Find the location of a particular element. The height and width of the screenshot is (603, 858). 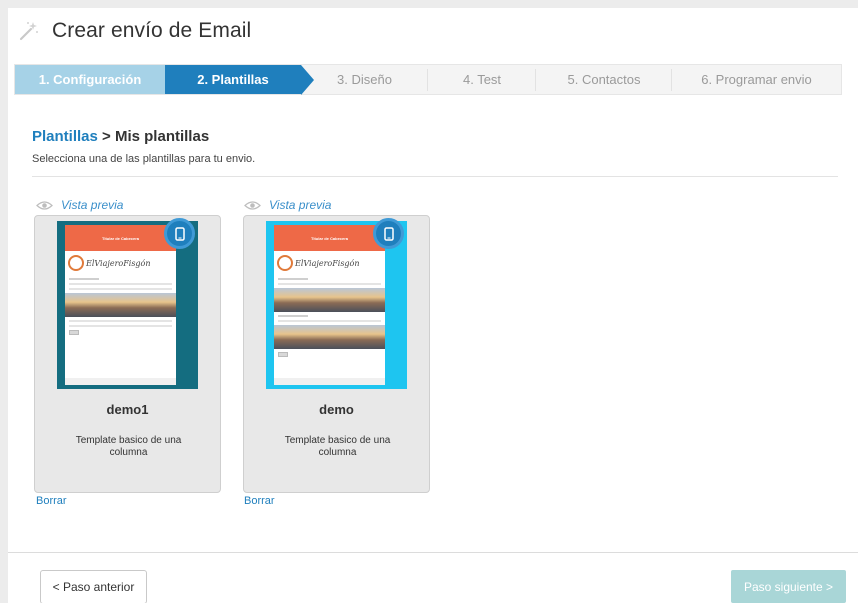

step-arrow is located at coordinates (307, 80).